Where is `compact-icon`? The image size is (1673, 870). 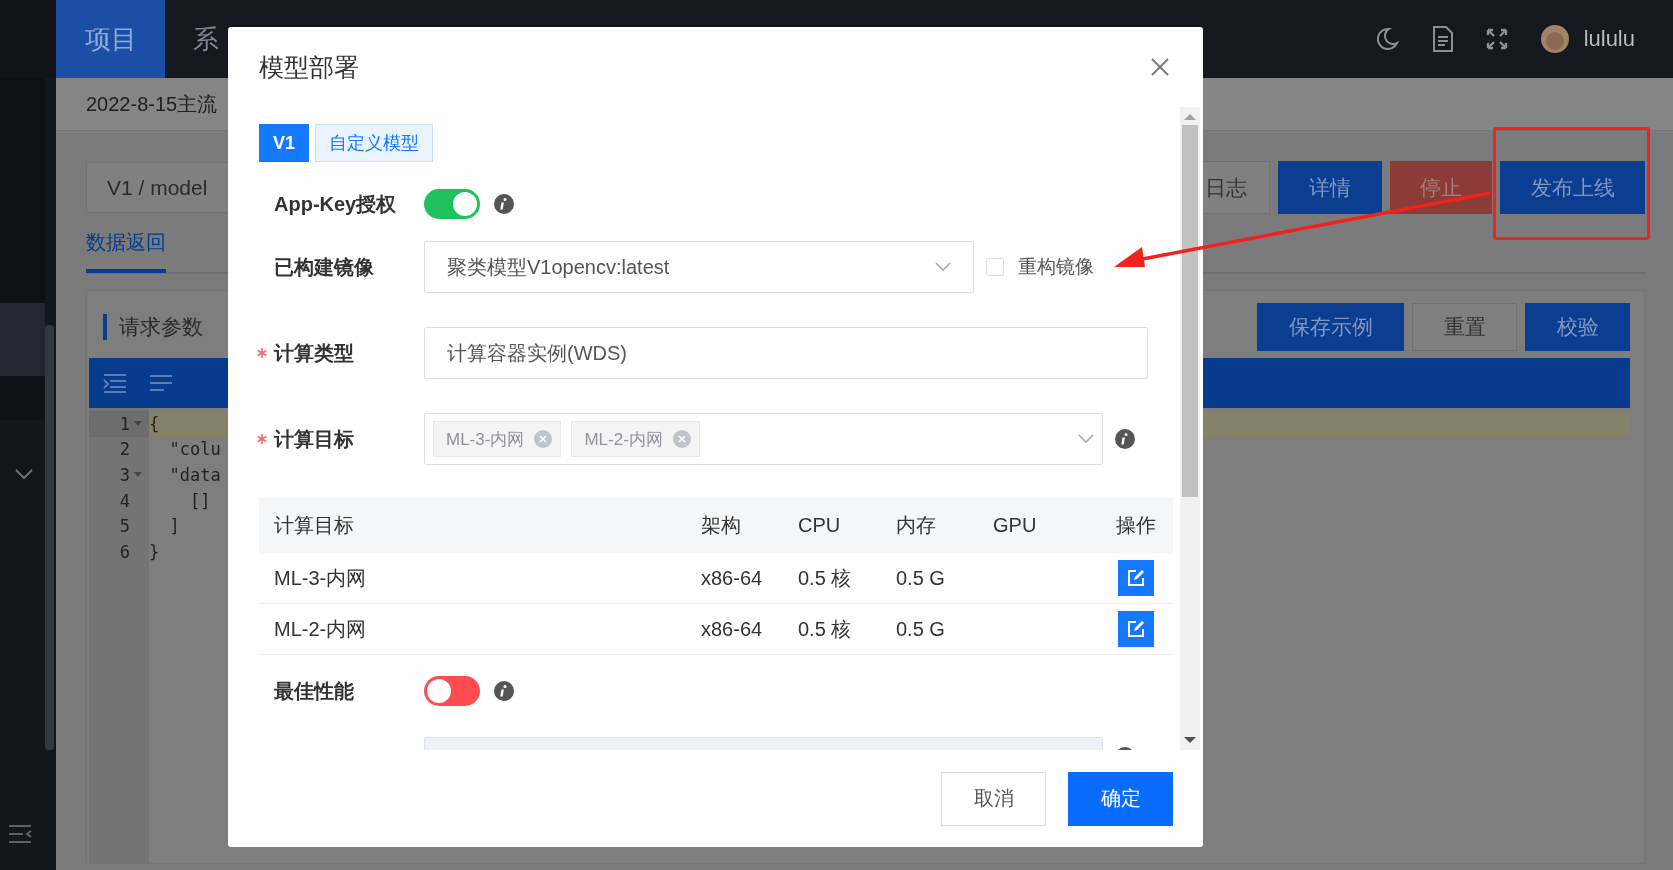
compact-icon is located at coordinates (161, 383).